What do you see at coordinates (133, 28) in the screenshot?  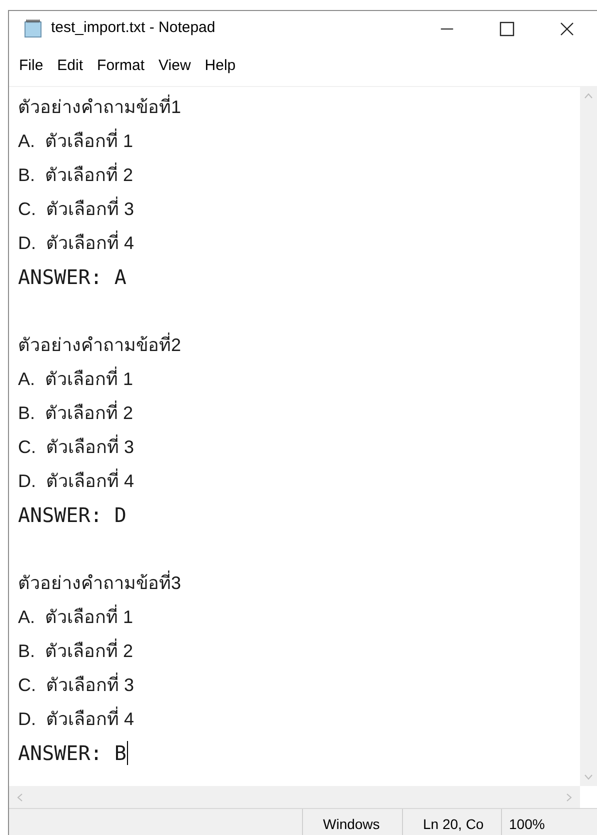 I see `window-title: test_import.txt - Notepad` at bounding box center [133, 28].